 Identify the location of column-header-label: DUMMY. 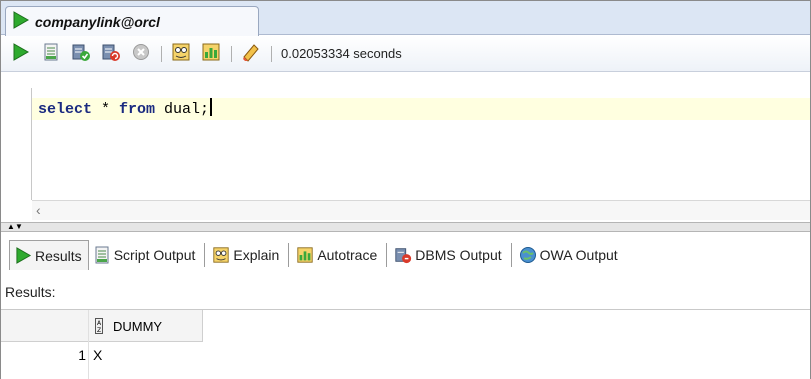
(138, 326).